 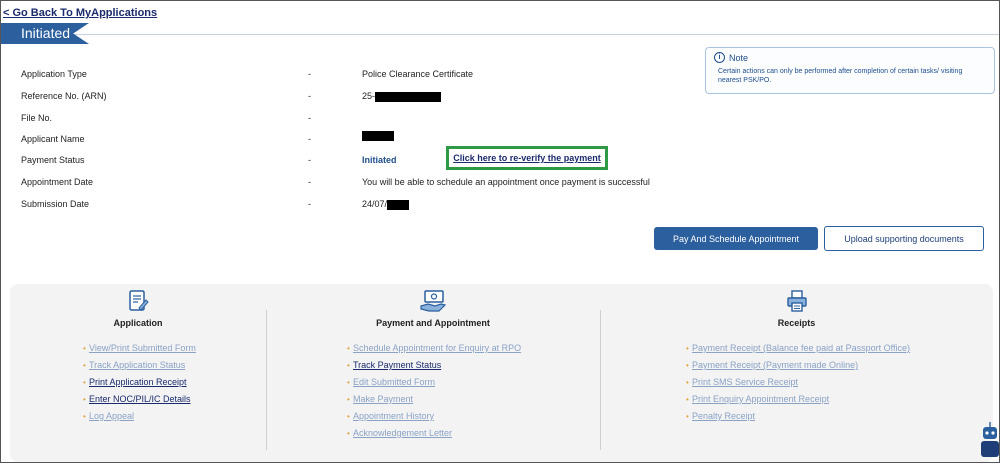 What do you see at coordinates (433, 304) in the screenshot?
I see `payment-hand-icon` at bounding box center [433, 304].